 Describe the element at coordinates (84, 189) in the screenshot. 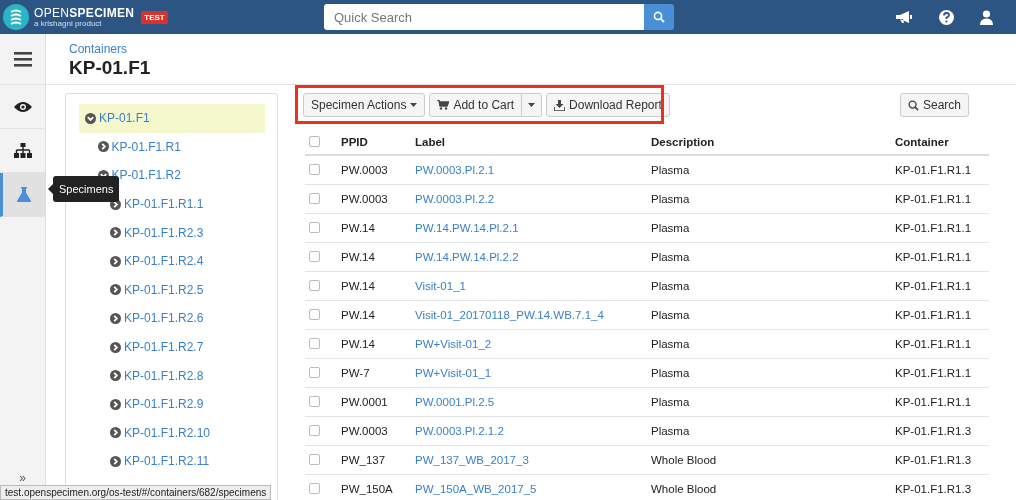

I see `tooltip: Specimens` at that location.